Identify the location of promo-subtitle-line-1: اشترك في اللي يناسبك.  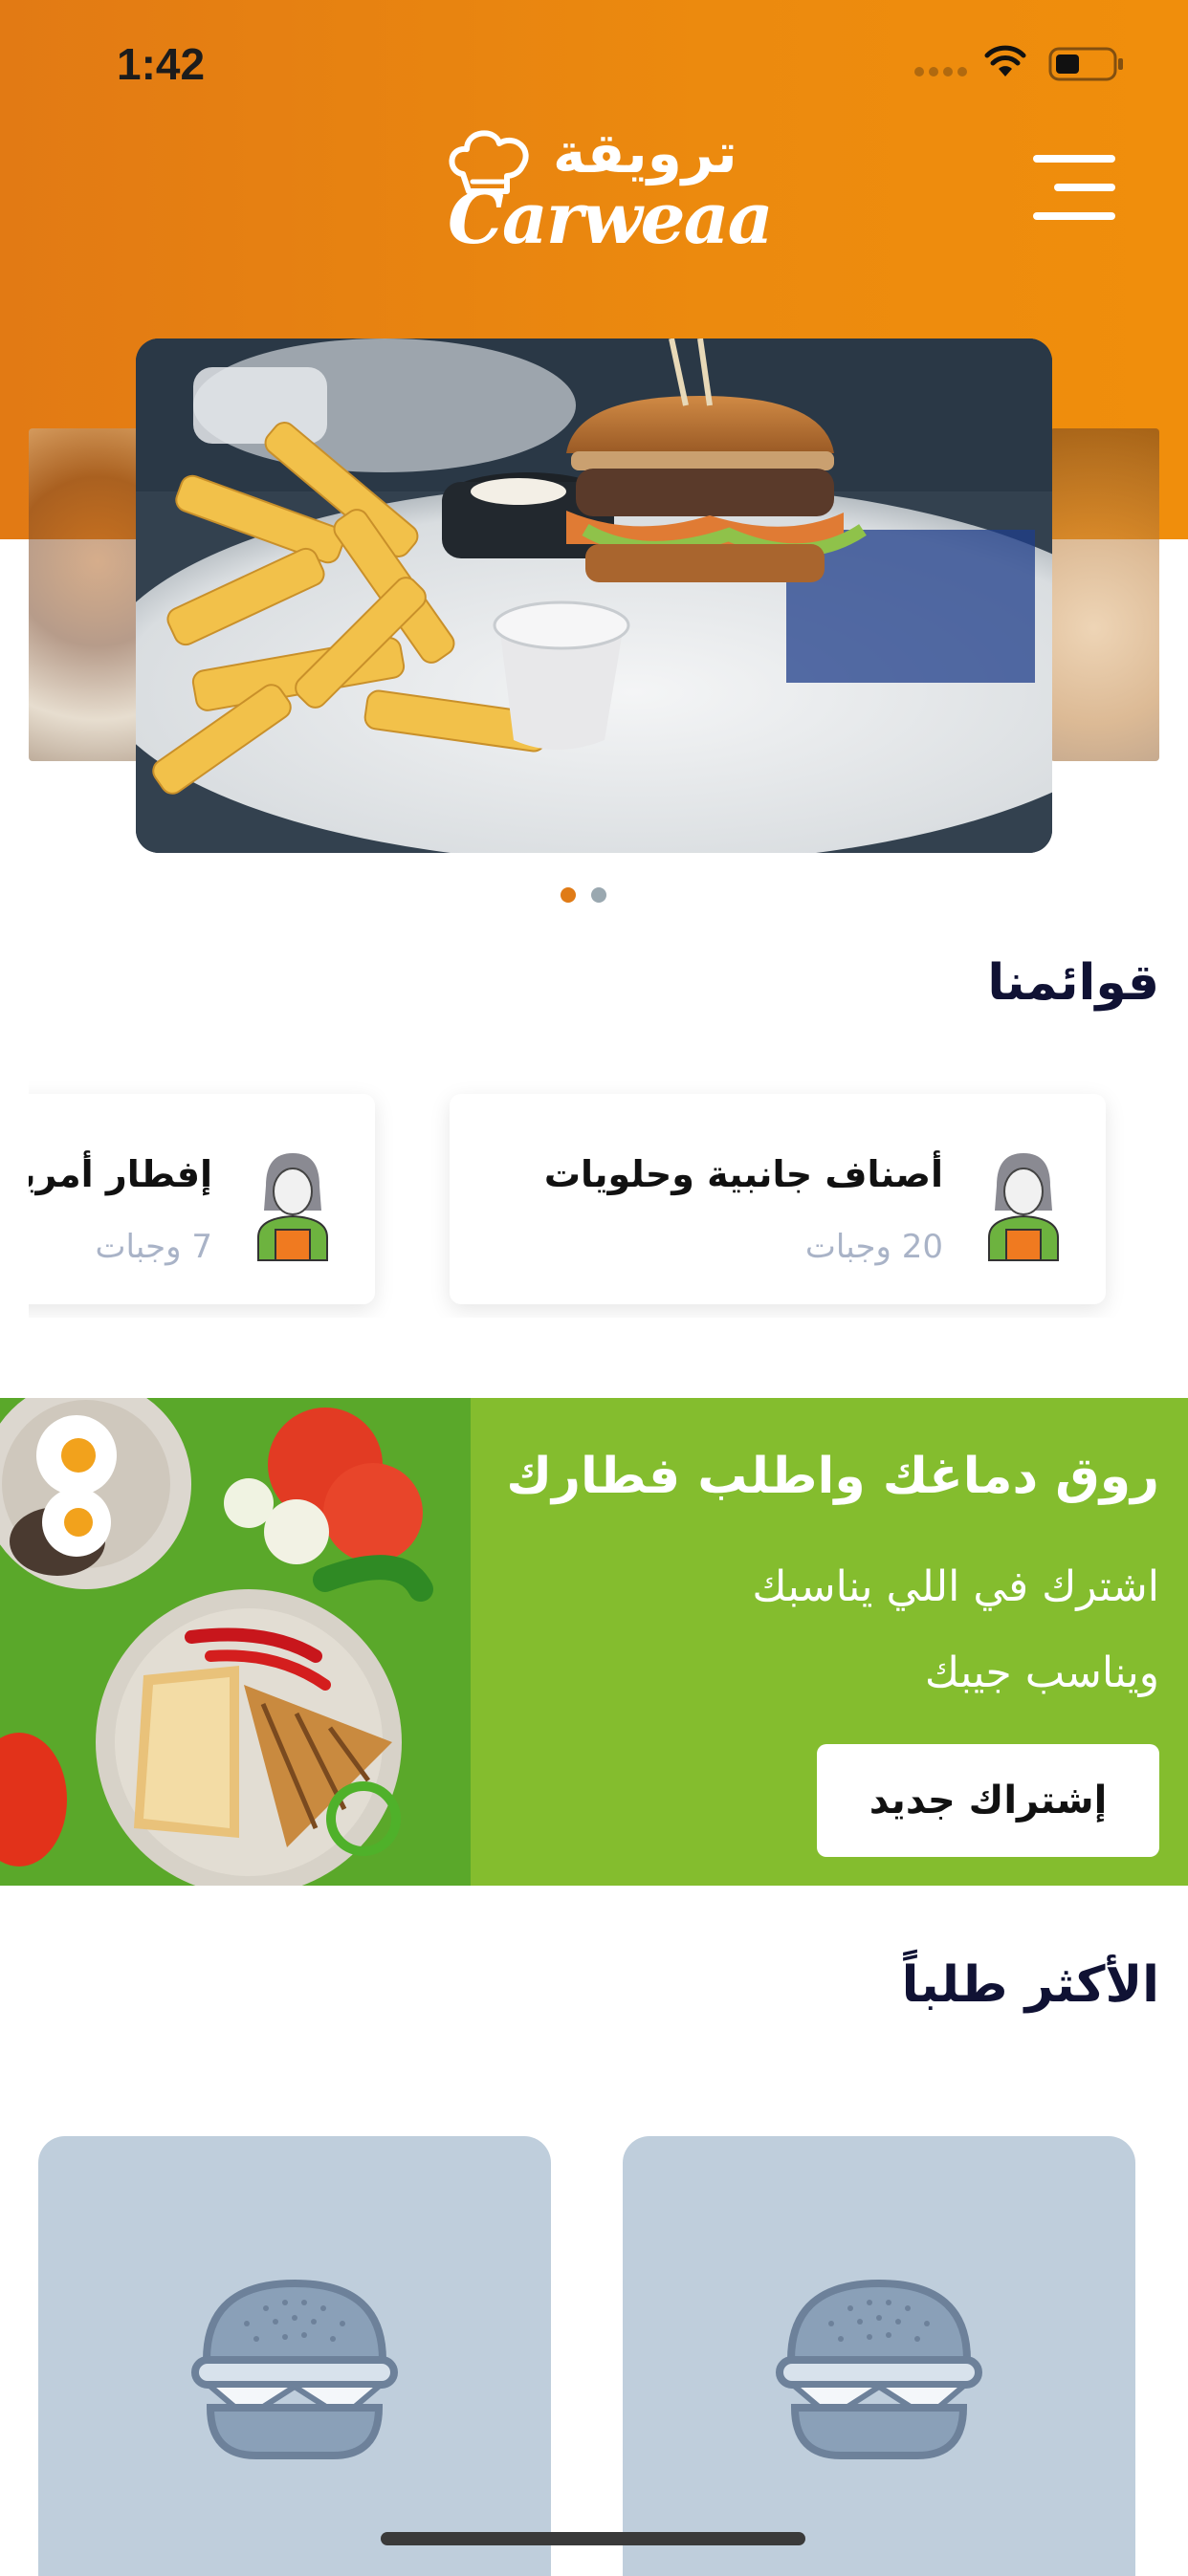
(955, 1586).